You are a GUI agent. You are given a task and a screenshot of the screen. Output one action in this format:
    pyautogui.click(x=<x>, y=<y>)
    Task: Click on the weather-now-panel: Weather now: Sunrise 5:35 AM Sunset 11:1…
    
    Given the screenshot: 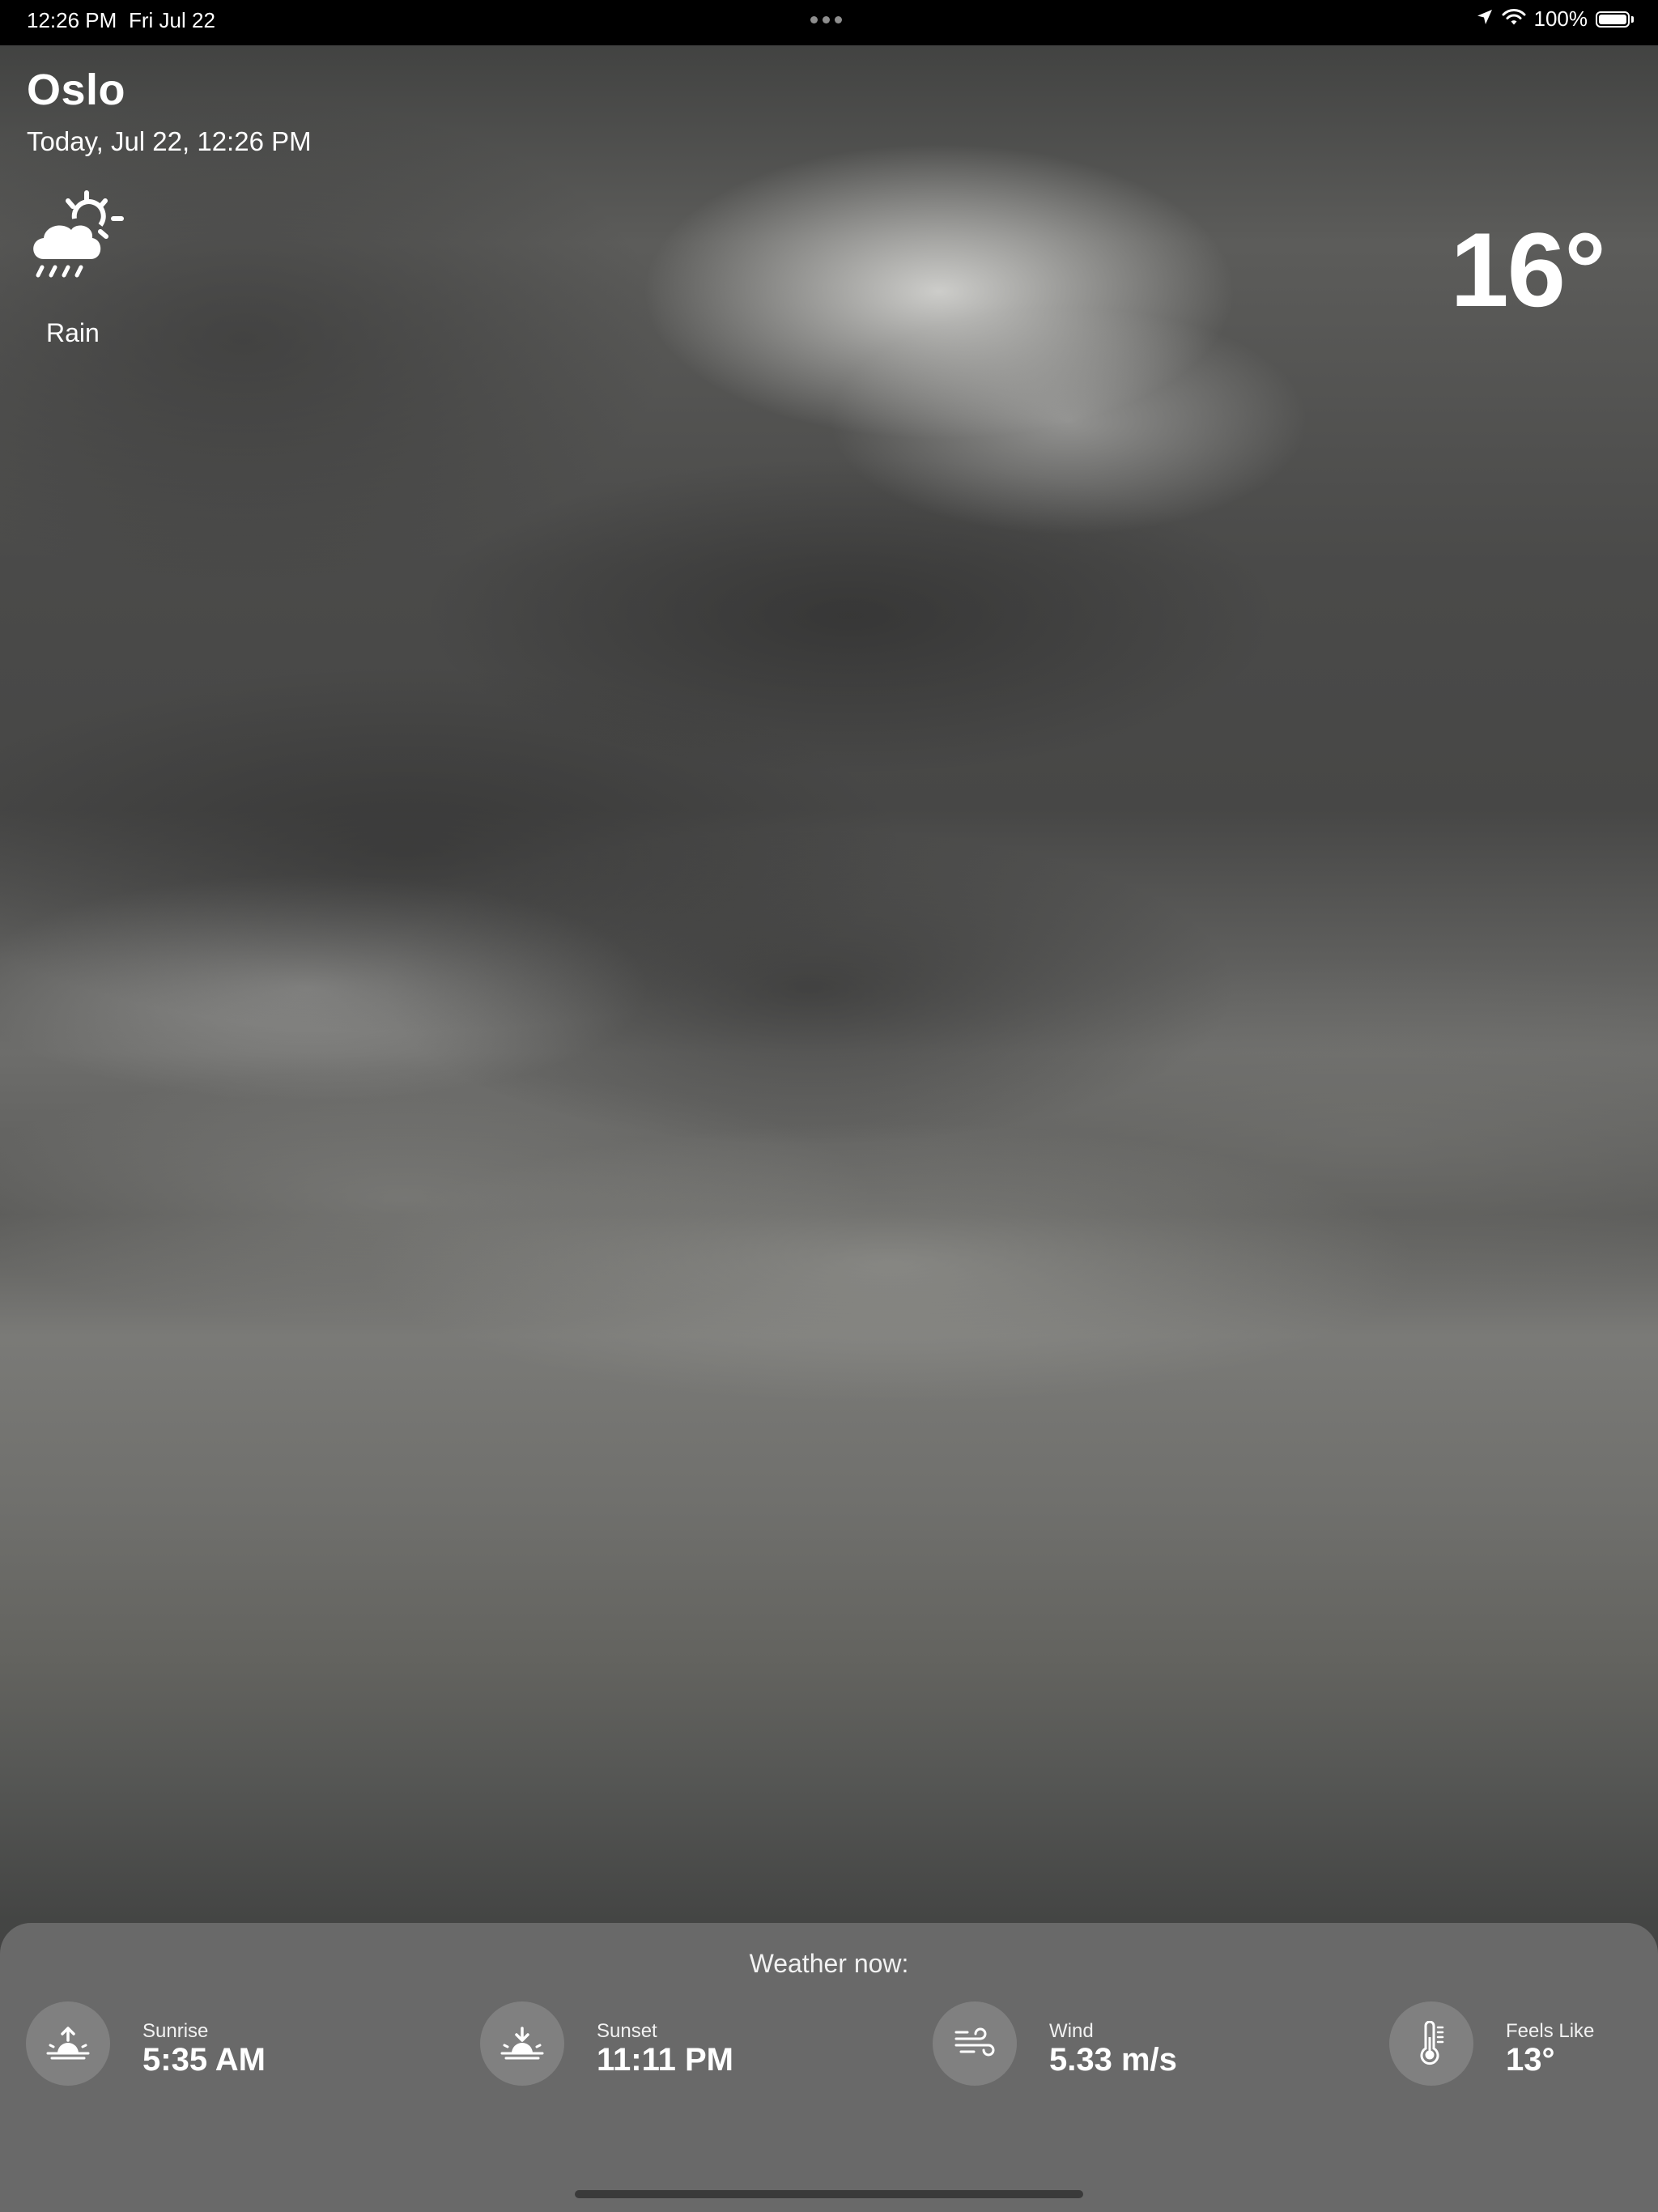 What is the action you would take?
    pyautogui.click(x=829, y=2067)
    